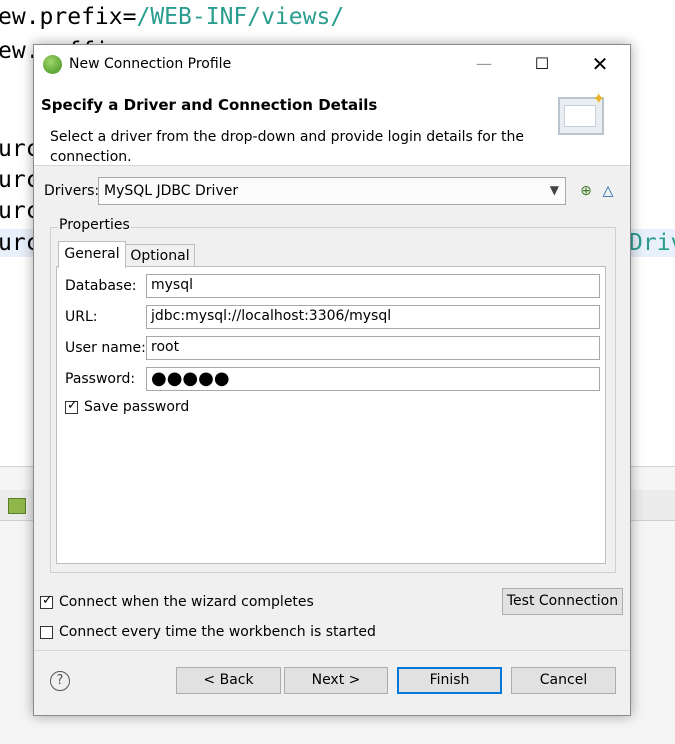 The image size is (675, 744). I want to click on close-icon: ✕, so click(600, 64).